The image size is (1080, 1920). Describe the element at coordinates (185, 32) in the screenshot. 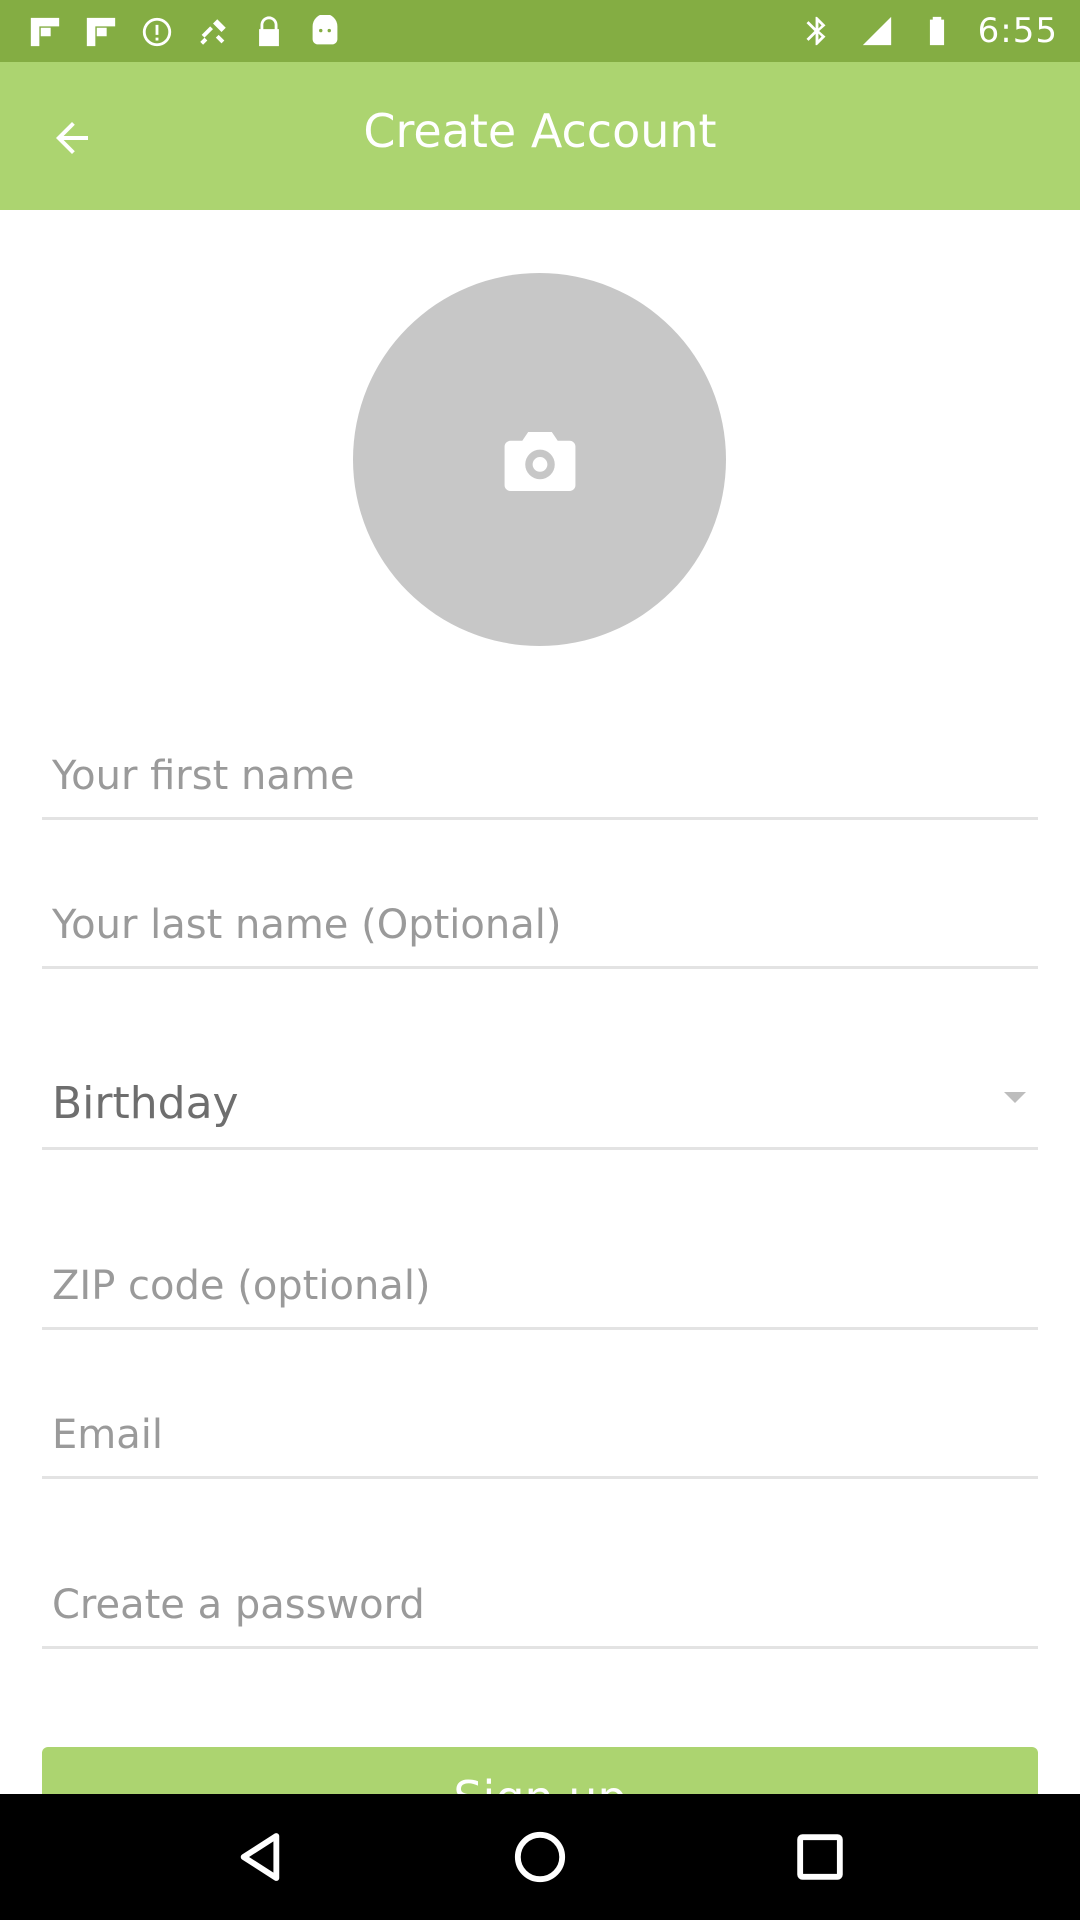

I see `notification-icons` at that location.